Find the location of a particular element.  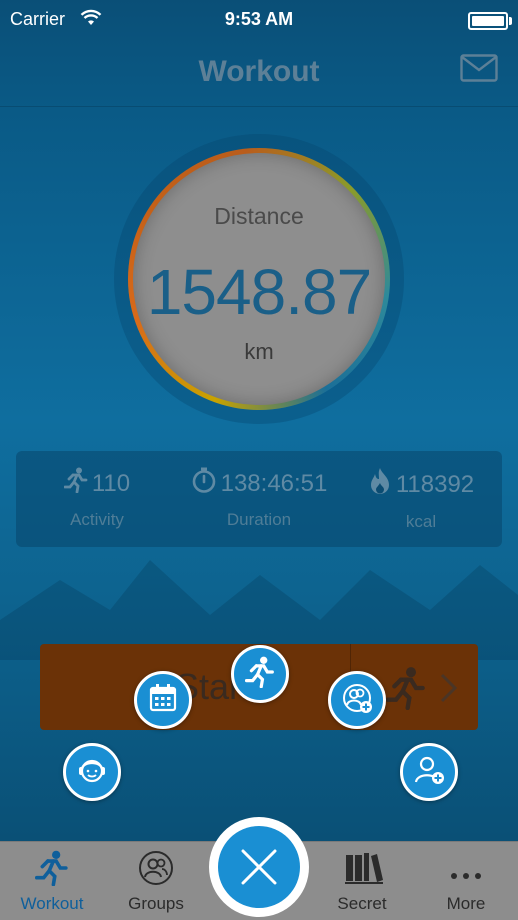

stat-duration: 138:46:51 Duration is located at coordinates (259, 498).